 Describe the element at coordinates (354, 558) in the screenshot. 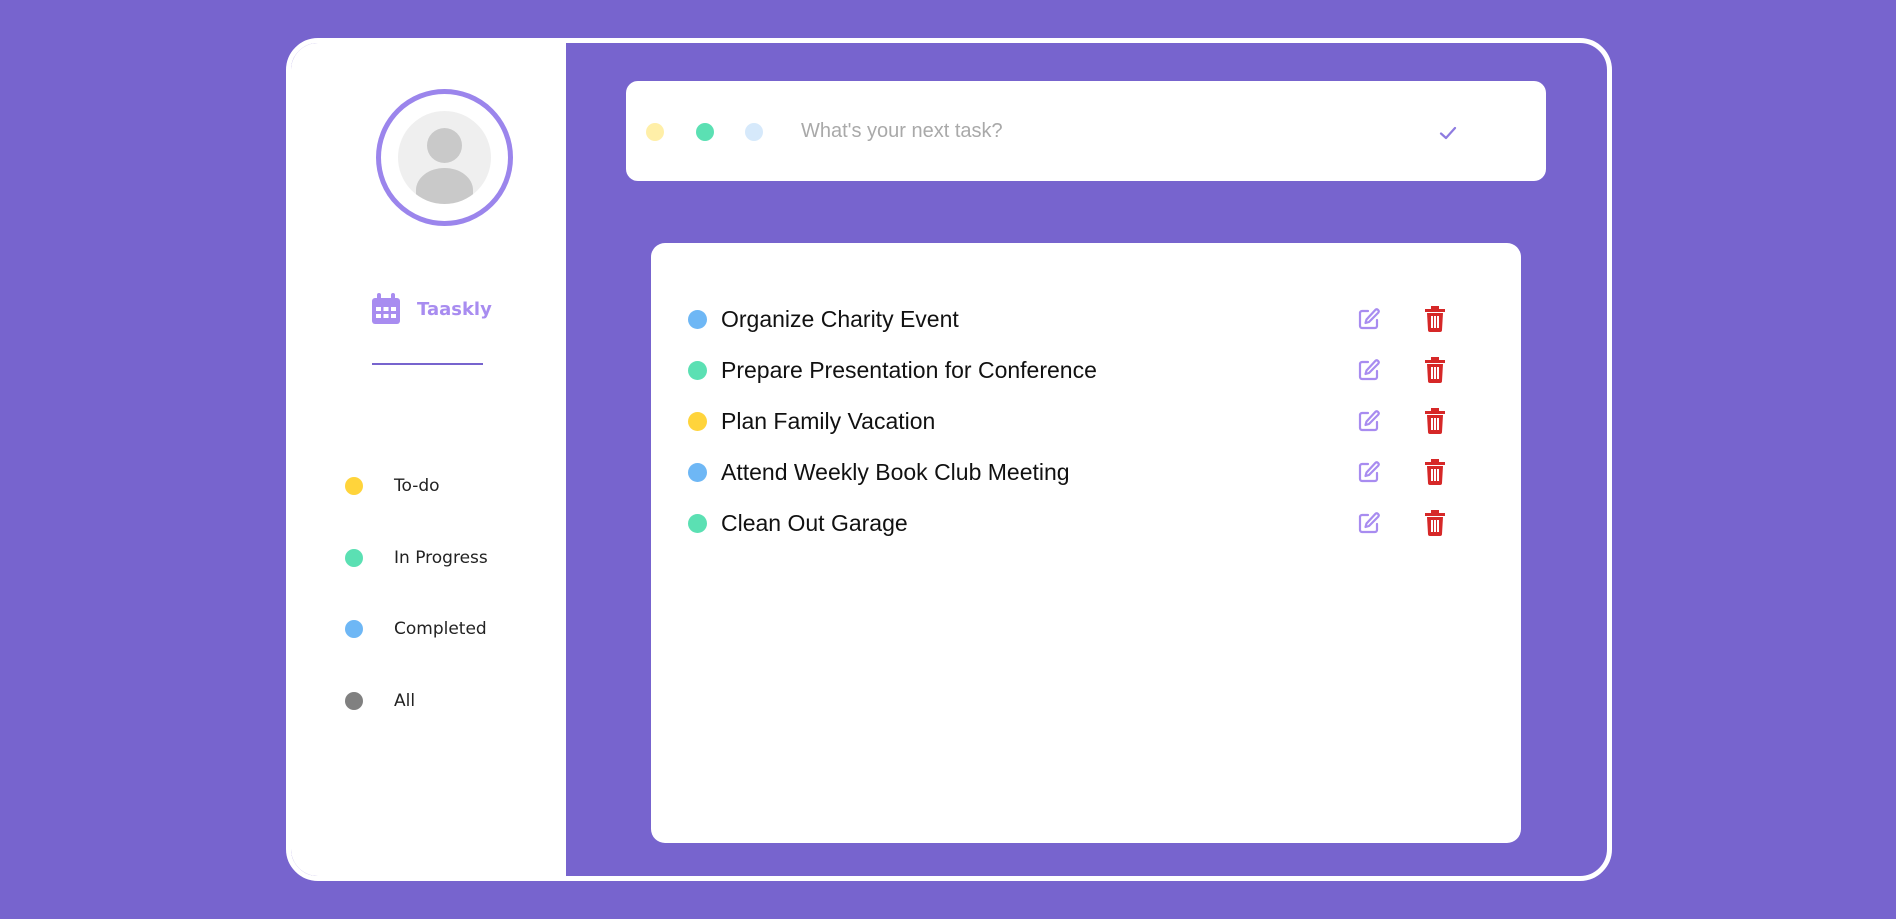

I see `in-progress-dot-icon` at that location.